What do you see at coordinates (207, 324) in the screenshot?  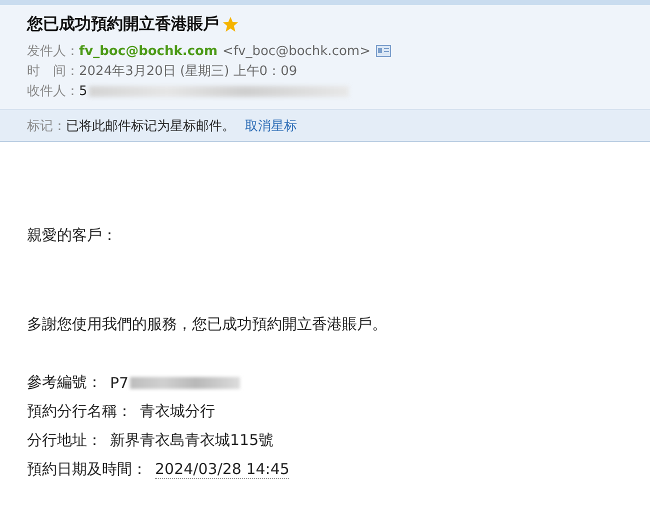 I see `message: 多謝您使用我們的服務，您已成功預約開立香港賬戶。` at bounding box center [207, 324].